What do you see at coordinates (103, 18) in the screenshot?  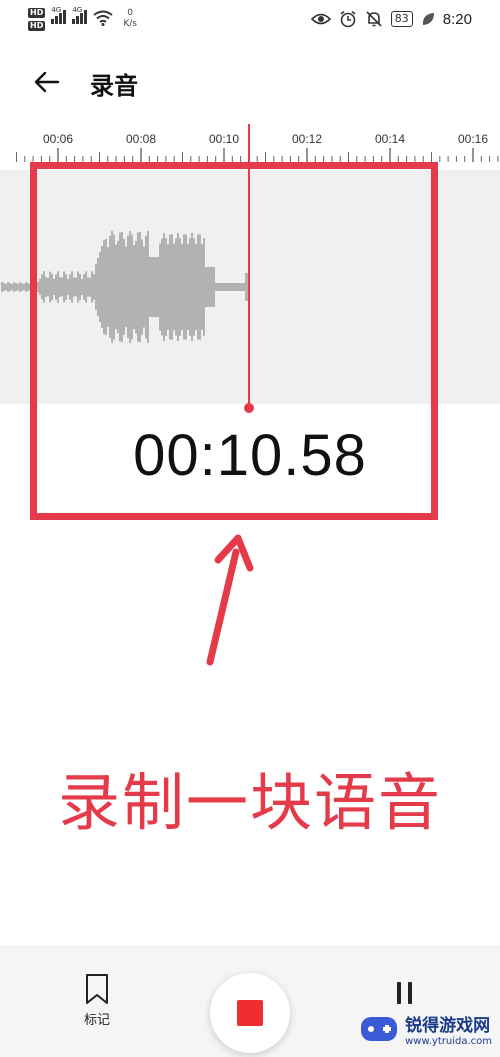 I see `wifi-icon` at bounding box center [103, 18].